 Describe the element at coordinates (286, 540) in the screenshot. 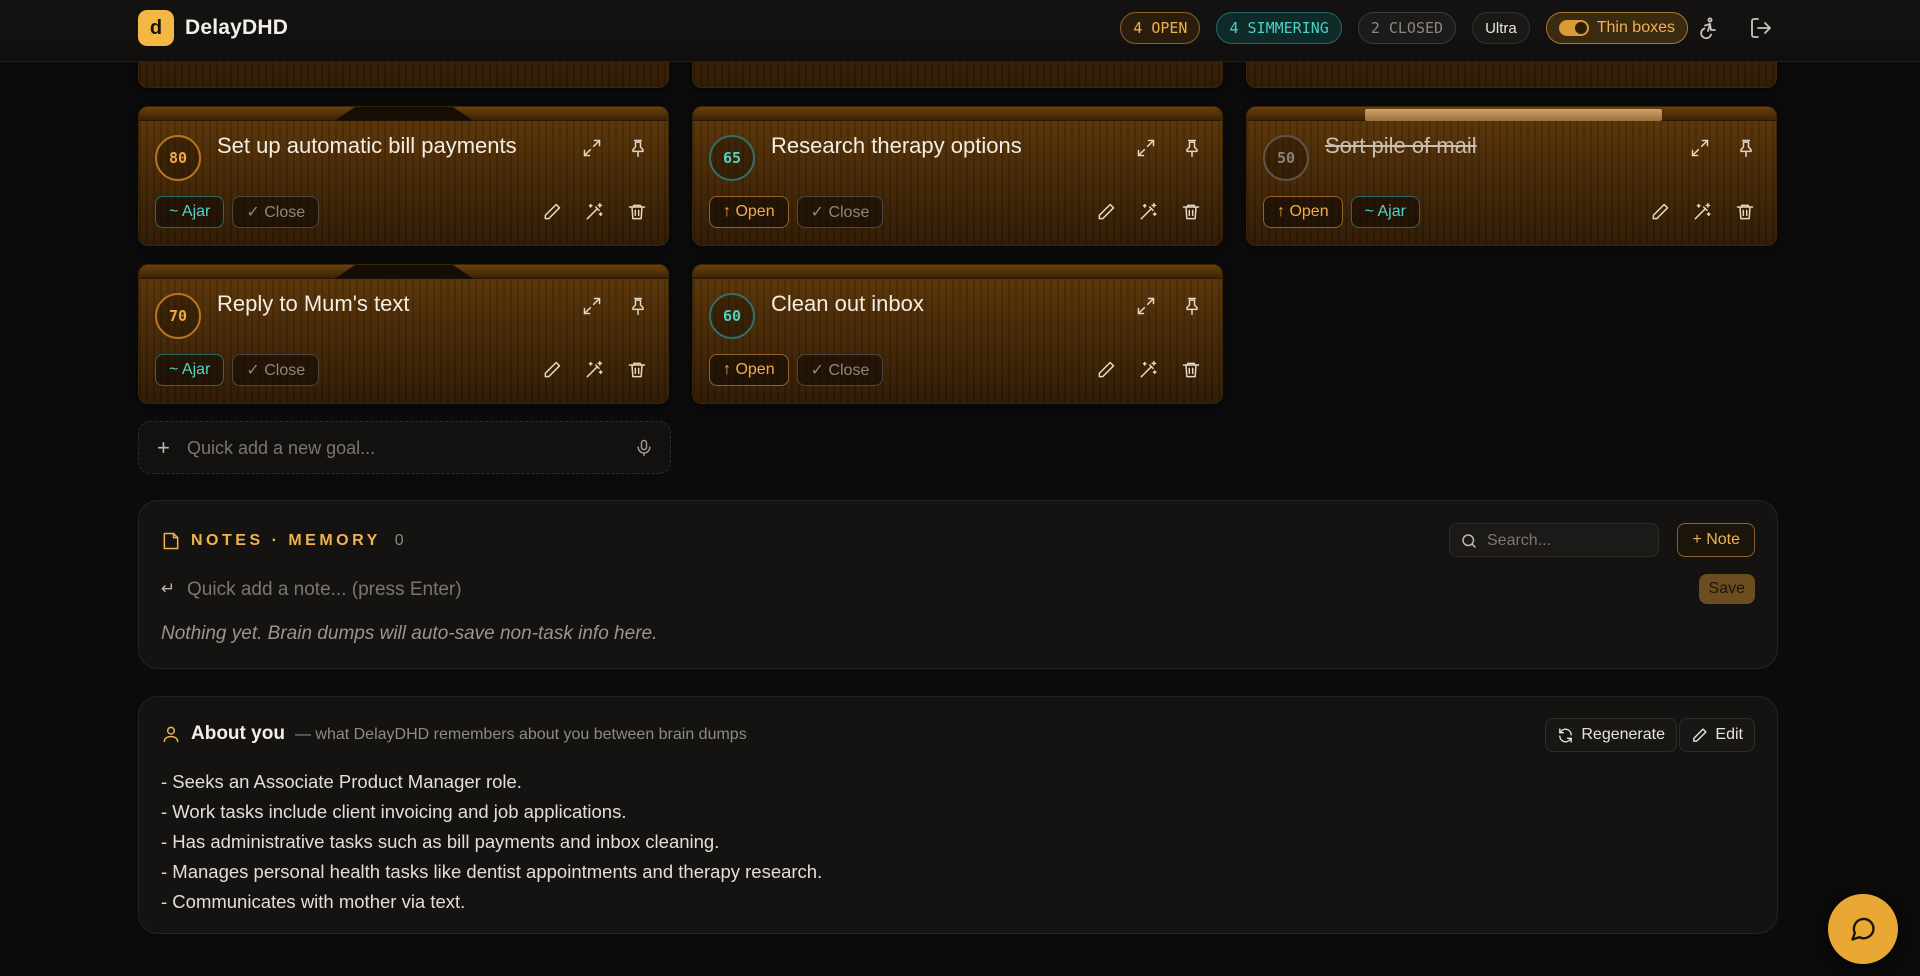

I see `notes-title: NOTES · MEMORY` at that location.